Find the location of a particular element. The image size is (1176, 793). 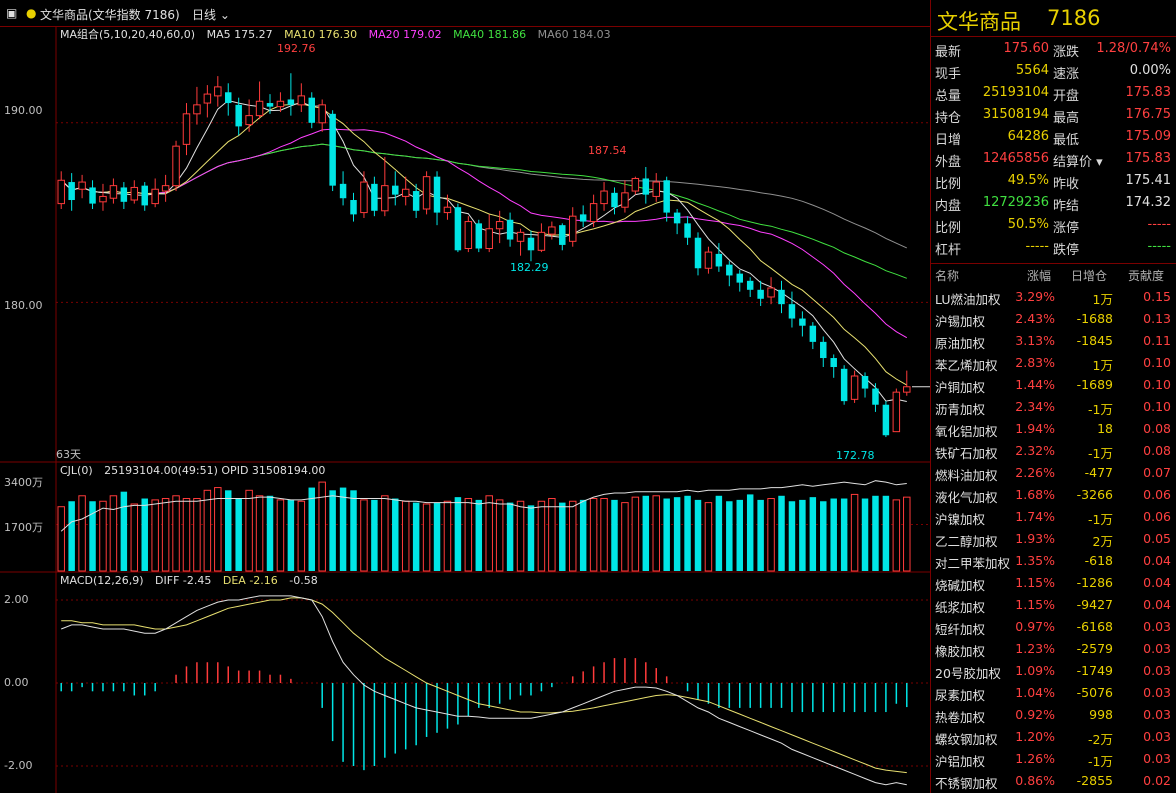

list-item-name: 燃料油加权 is located at coordinates (966, 475).